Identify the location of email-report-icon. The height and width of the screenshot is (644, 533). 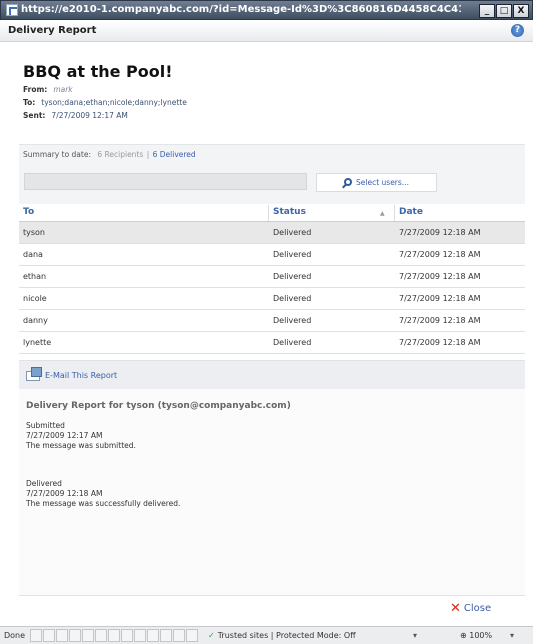
(34, 374).